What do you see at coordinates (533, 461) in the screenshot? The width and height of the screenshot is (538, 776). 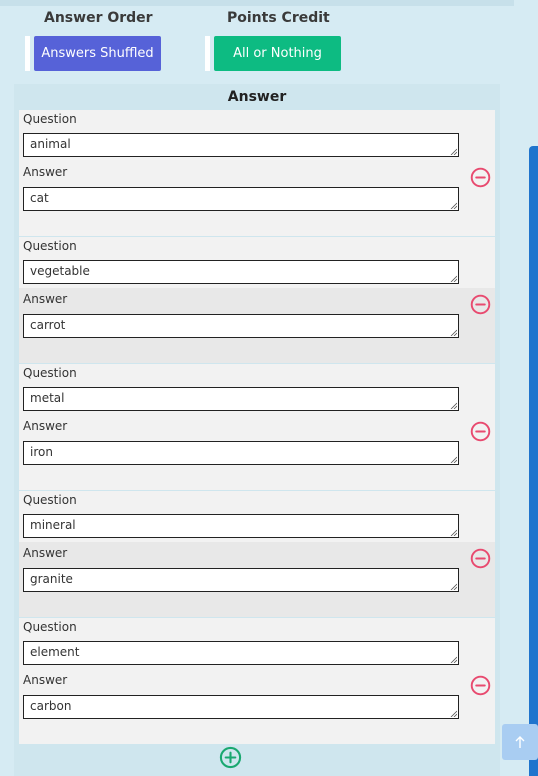 I see `scrollbar-thumb` at bounding box center [533, 461].